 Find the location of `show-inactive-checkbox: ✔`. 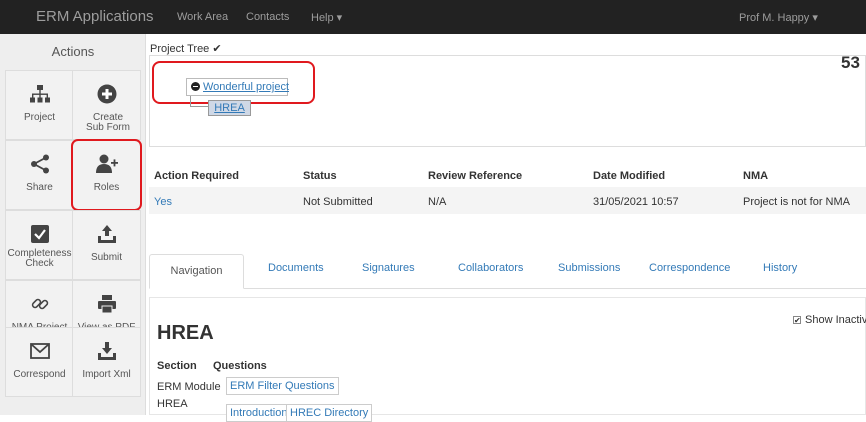

show-inactive-checkbox: ✔ is located at coordinates (797, 320).